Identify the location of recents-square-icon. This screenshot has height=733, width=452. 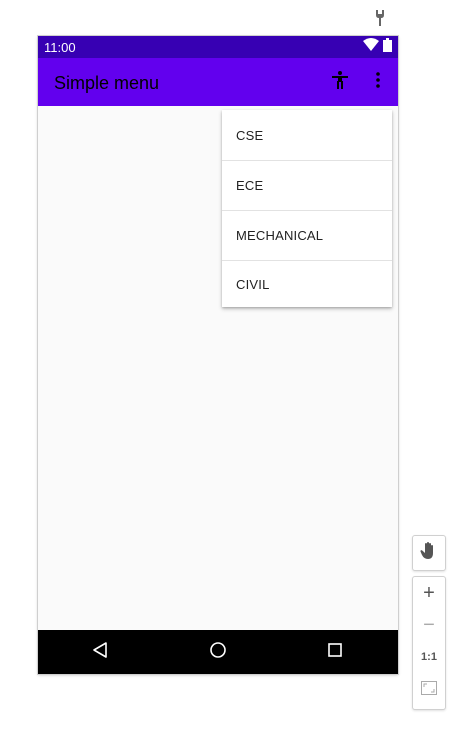
(335, 652).